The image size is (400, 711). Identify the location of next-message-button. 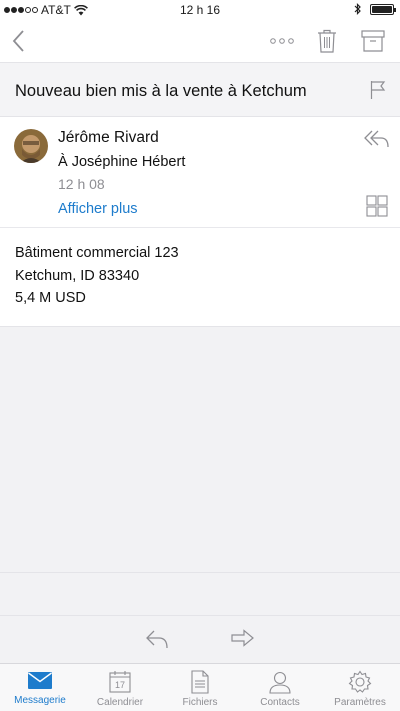
(243, 641).